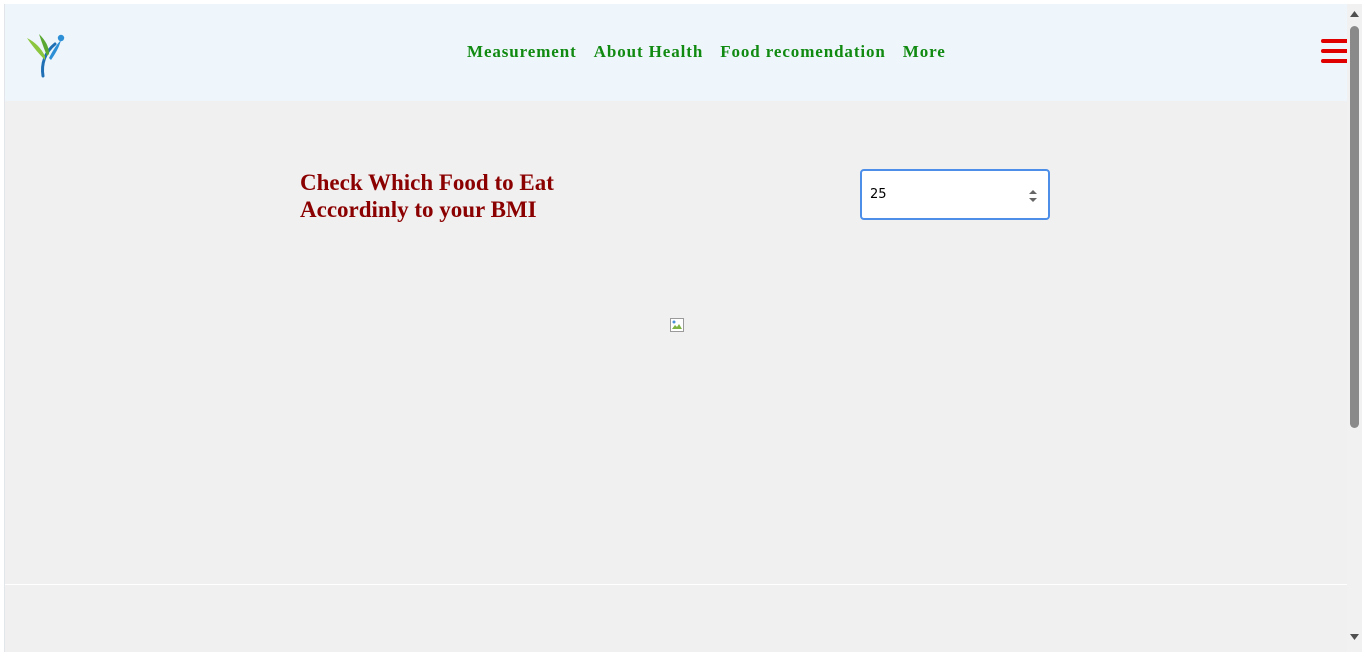 Image resolution: width=1366 pixels, height=656 pixels. Describe the element at coordinates (1334, 52) in the screenshot. I see `hamburger-menu-icon` at that location.